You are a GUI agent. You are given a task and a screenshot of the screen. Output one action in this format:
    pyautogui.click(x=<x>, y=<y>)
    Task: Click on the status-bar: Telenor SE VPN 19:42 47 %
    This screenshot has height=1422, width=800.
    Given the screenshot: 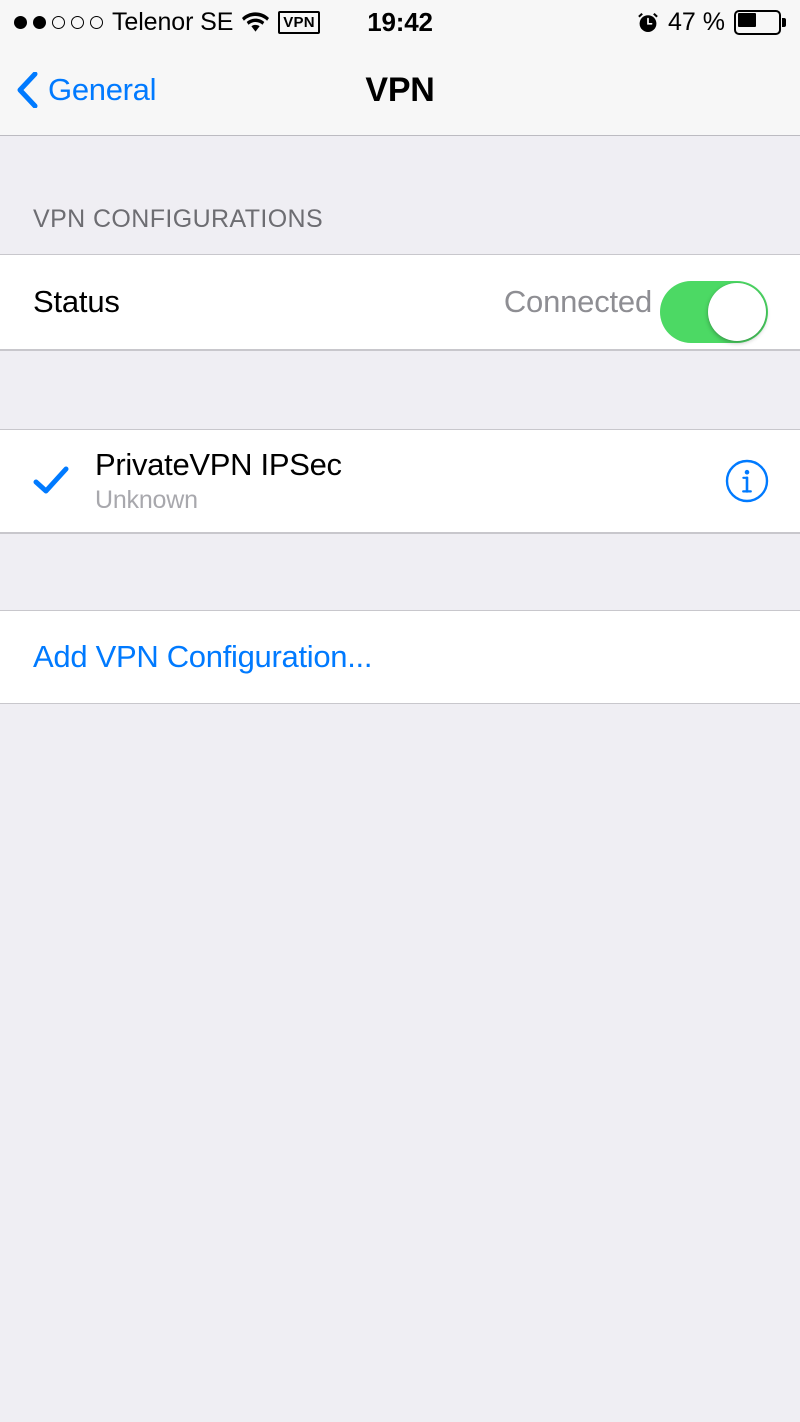 What is the action you would take?
    pyautogui.click(x=400, y=22)
    